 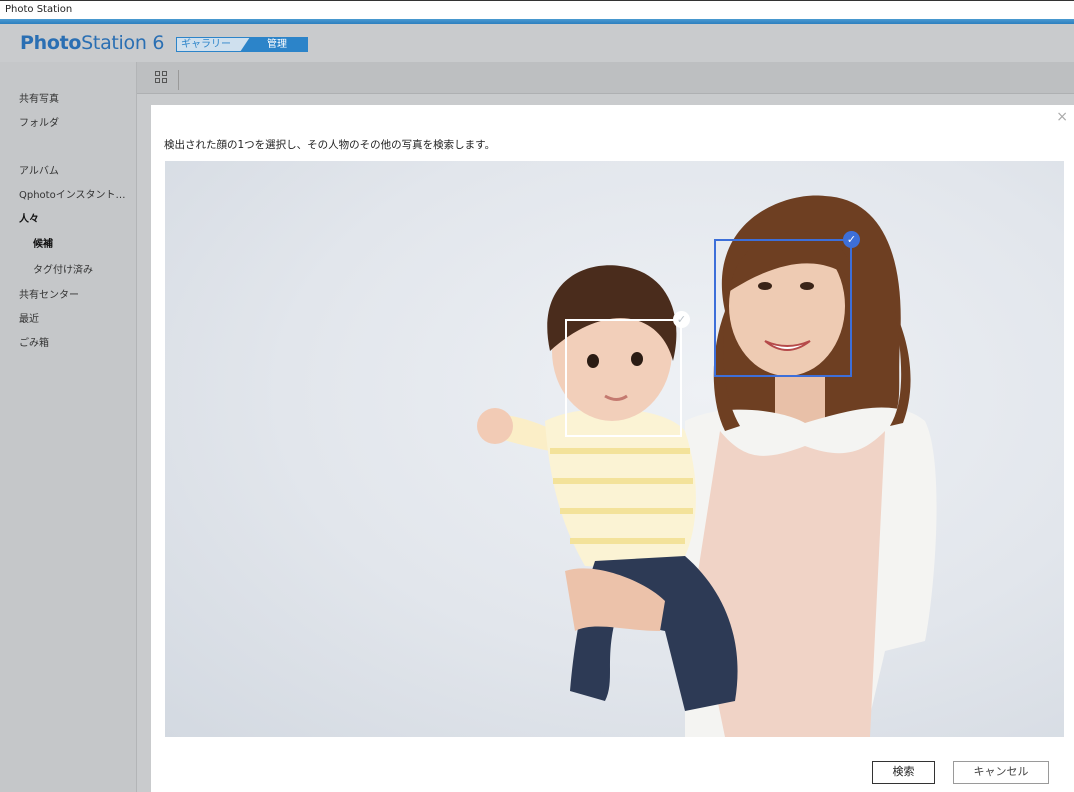 What do you see at coordinates (627, 374) in the screenshot?
I see `face-box-child: ✓` at bounding box center [627, 374].